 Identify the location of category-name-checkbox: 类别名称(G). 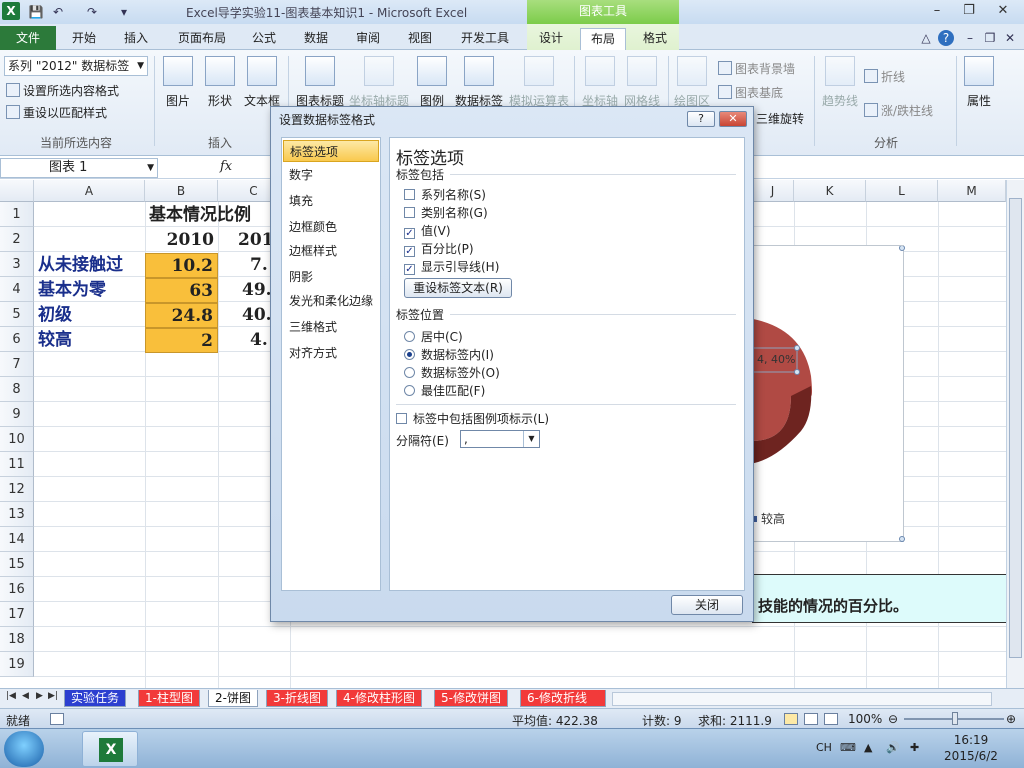
(446, 212).